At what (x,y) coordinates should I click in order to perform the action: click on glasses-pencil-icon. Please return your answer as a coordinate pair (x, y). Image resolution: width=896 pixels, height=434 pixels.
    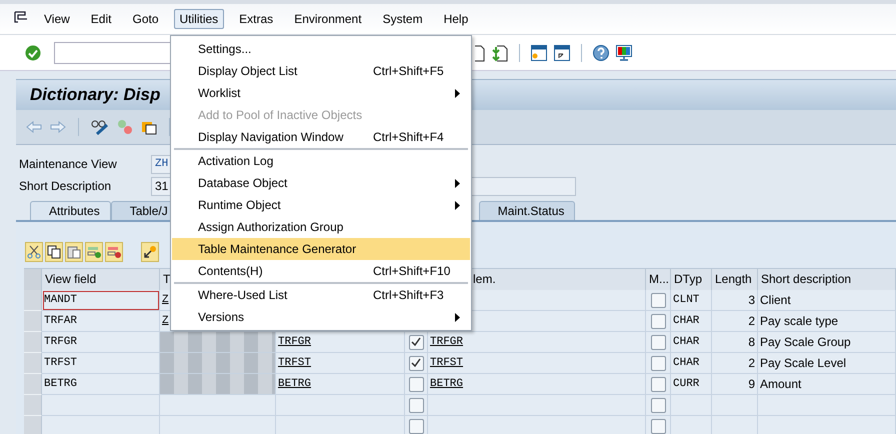
    Looking at the image, I should click on (100, 127).